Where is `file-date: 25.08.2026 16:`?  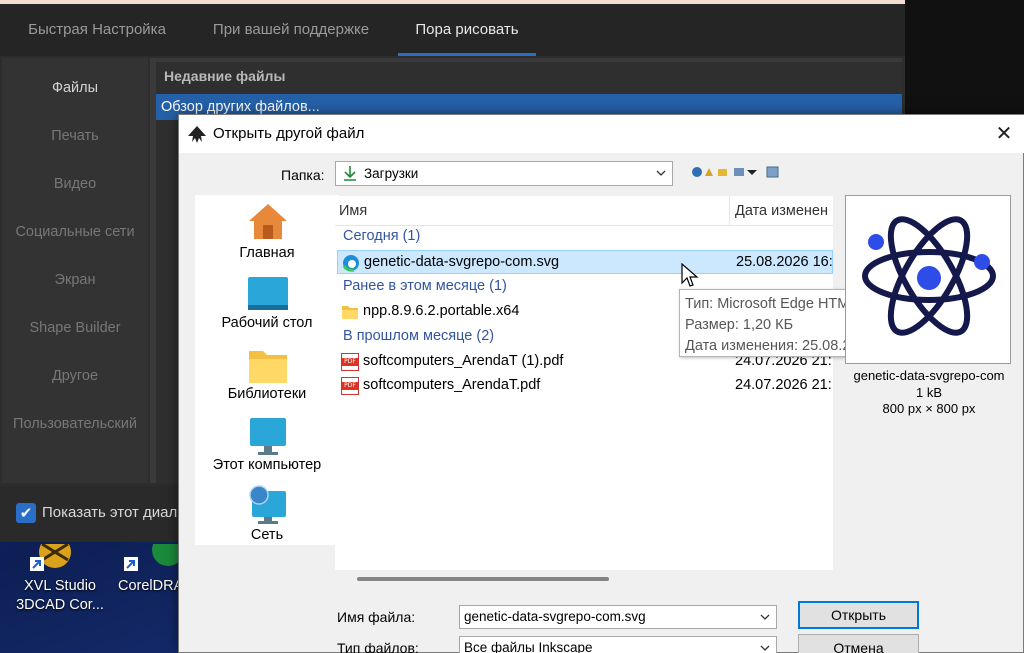
file-date: 25.08.2026 16: is located at coordinates (784, 262).